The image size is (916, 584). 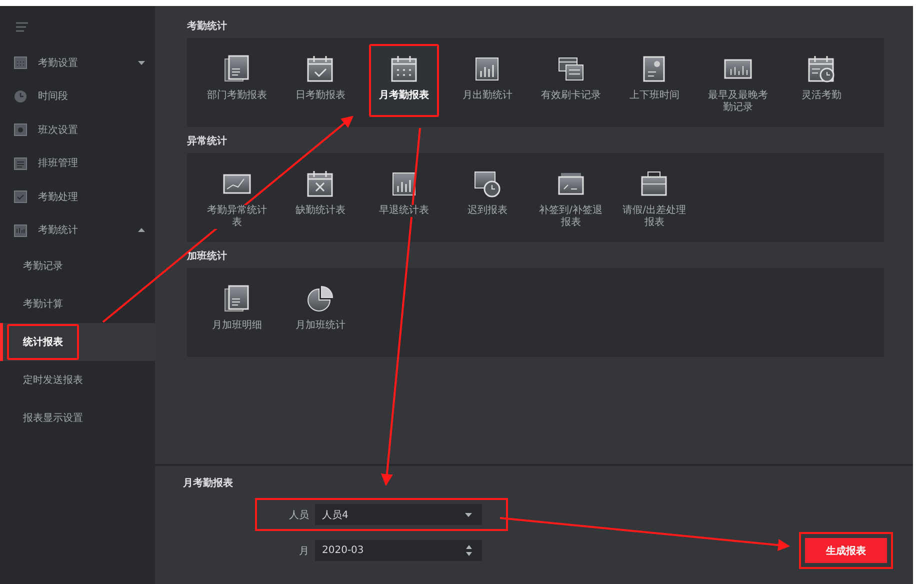 I want to click on sidebar-label: 时间段, so click(x=53, y=97).